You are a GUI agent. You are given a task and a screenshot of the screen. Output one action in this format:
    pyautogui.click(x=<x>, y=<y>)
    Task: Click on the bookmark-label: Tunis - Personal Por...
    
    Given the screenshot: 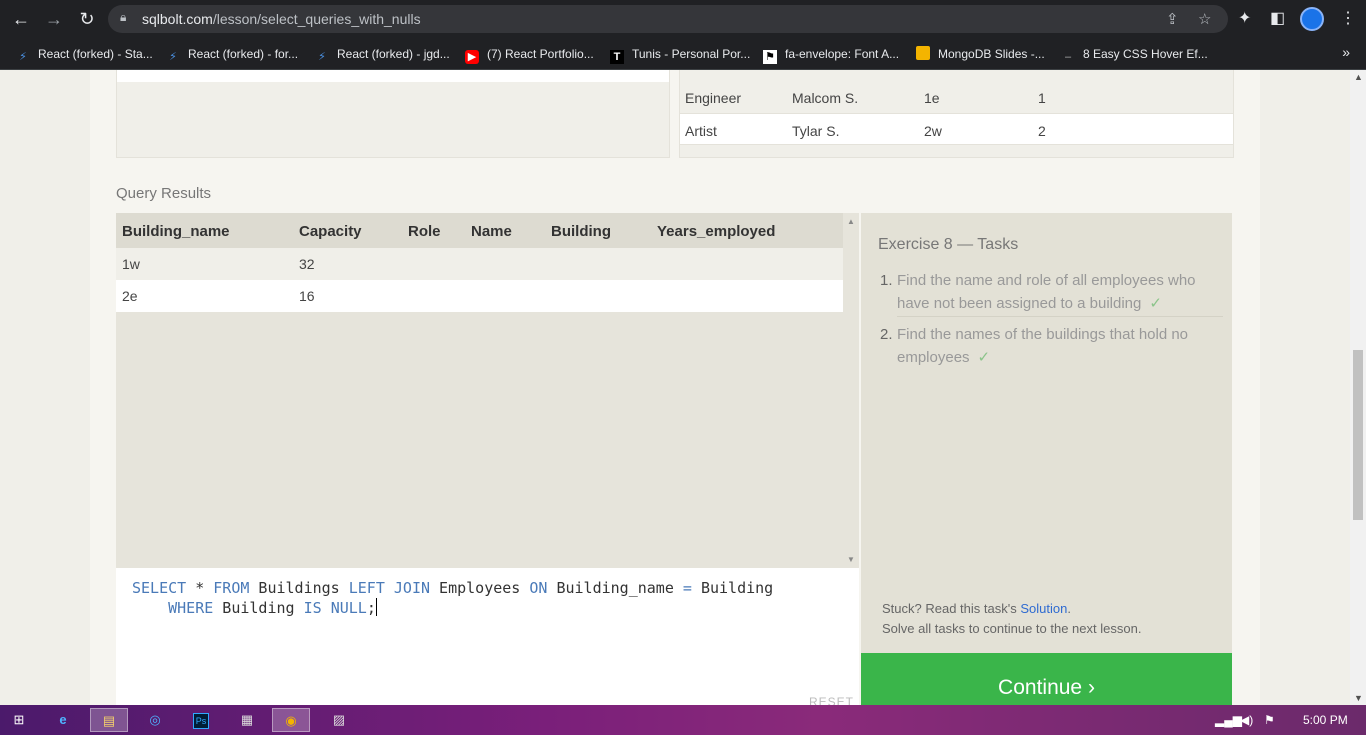 What is the action you would take?
    pyautogui.click(x=691, y=54)
    